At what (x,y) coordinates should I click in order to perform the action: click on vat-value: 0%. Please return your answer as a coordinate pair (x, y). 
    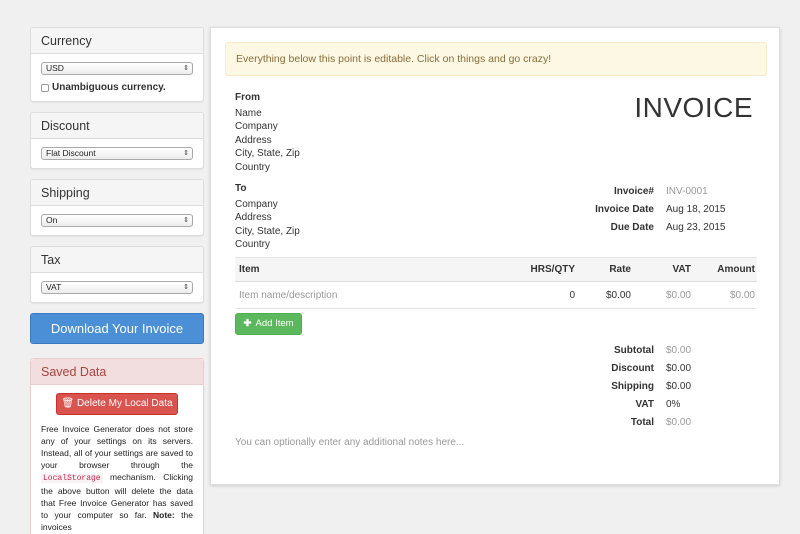
    Looking at the image, I should click on (706, 405).